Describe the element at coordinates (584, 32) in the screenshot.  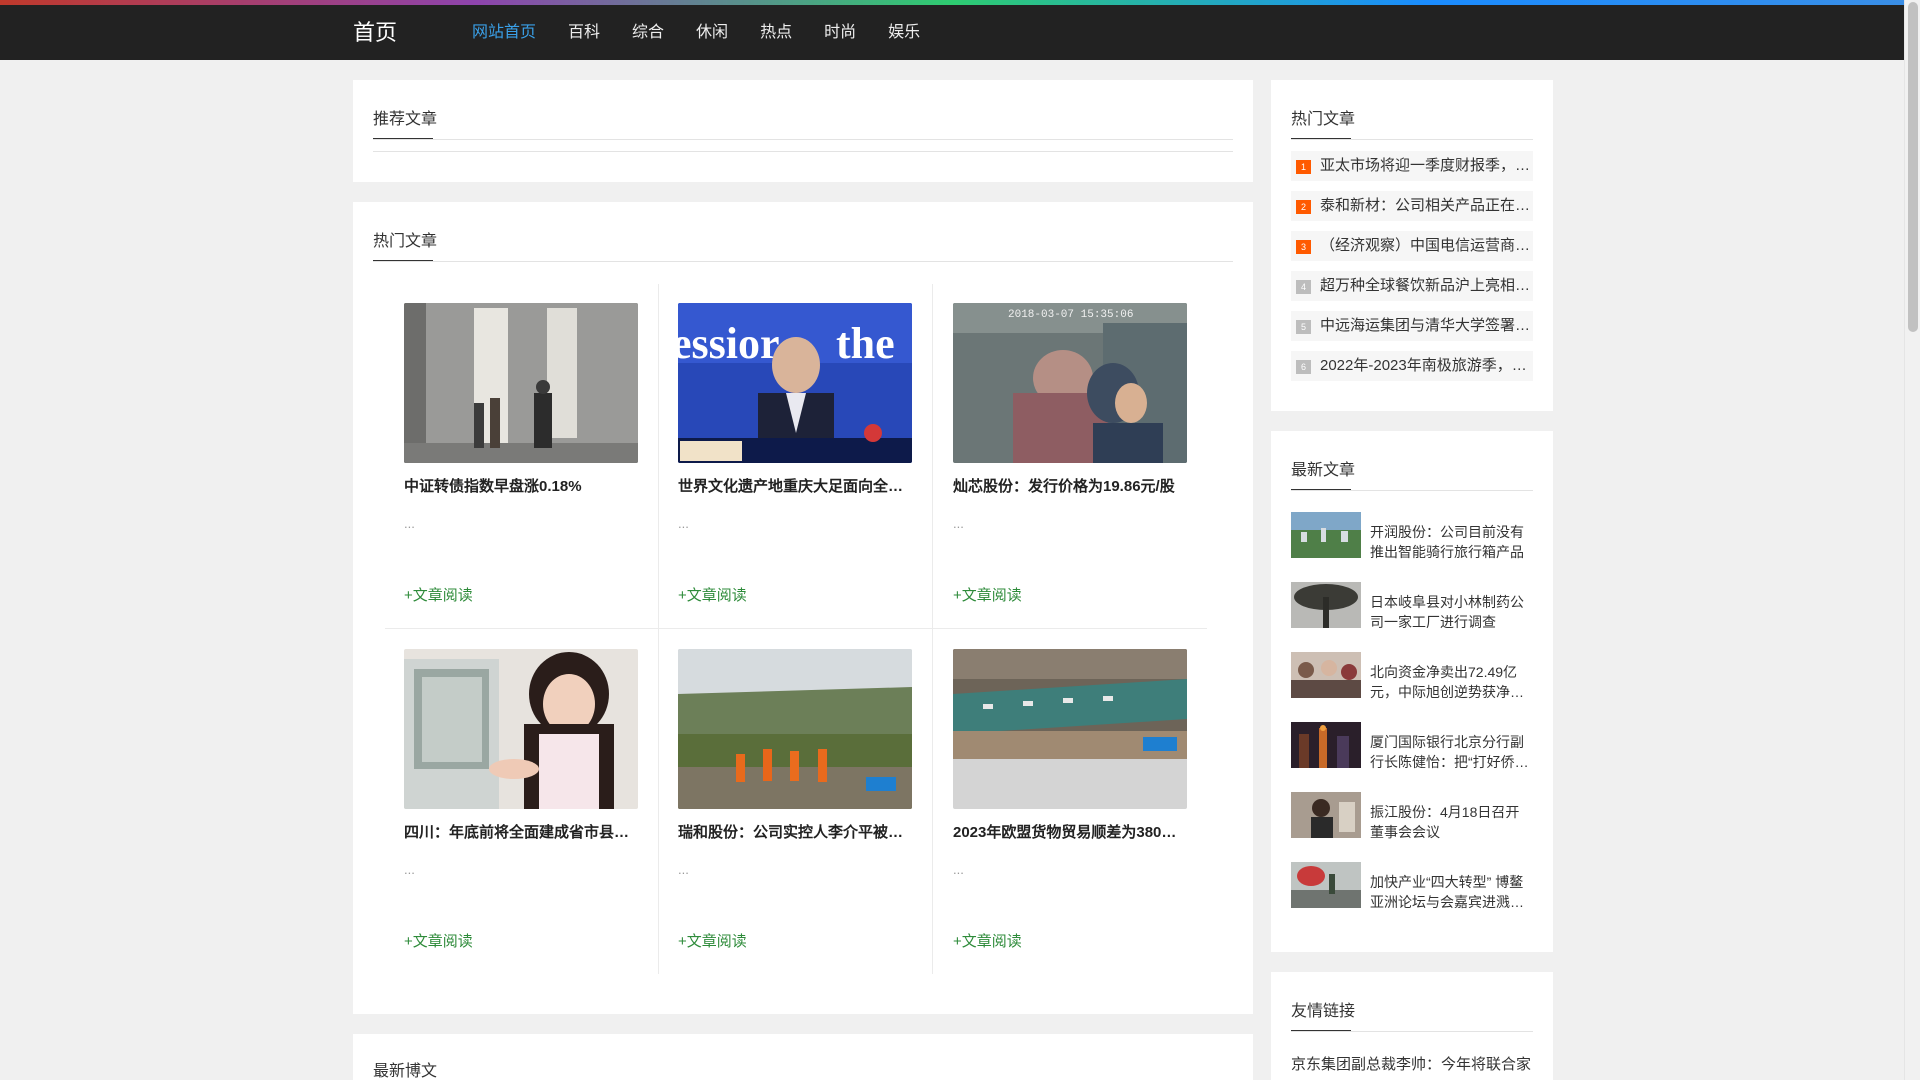
I see `menu-item-wiki: 百科` at that location.